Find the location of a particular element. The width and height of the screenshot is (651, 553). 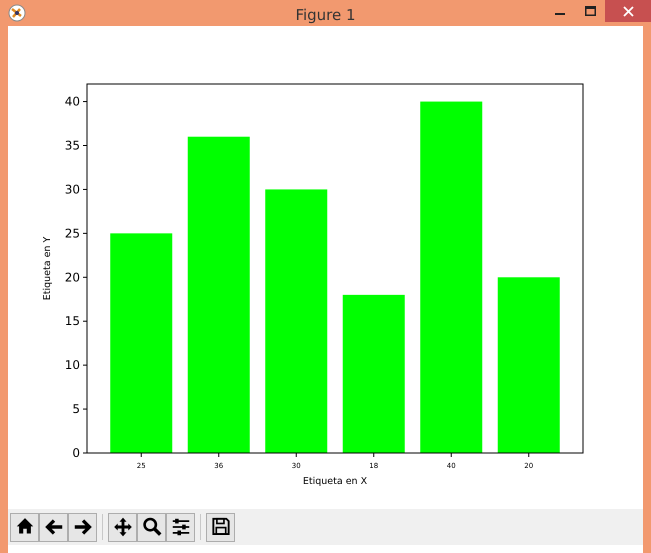

back-button is located at coordinates (53, 527).